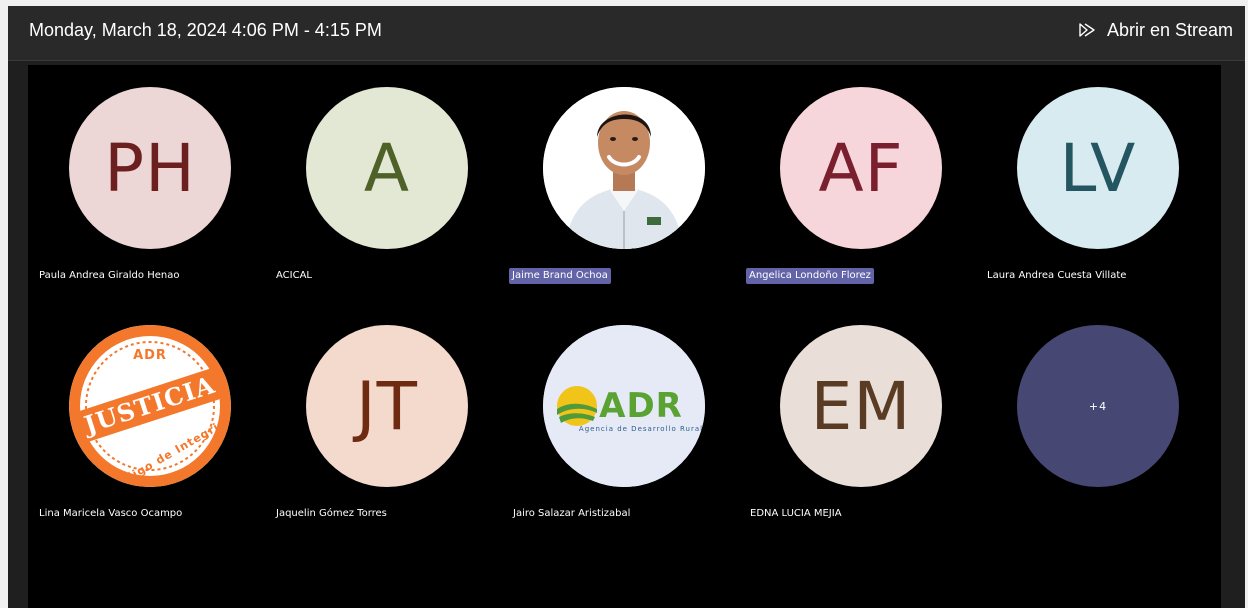 This screenshot has width=1248, height=608. I want to click on overflow-tile: +4, so click(1091, 413).